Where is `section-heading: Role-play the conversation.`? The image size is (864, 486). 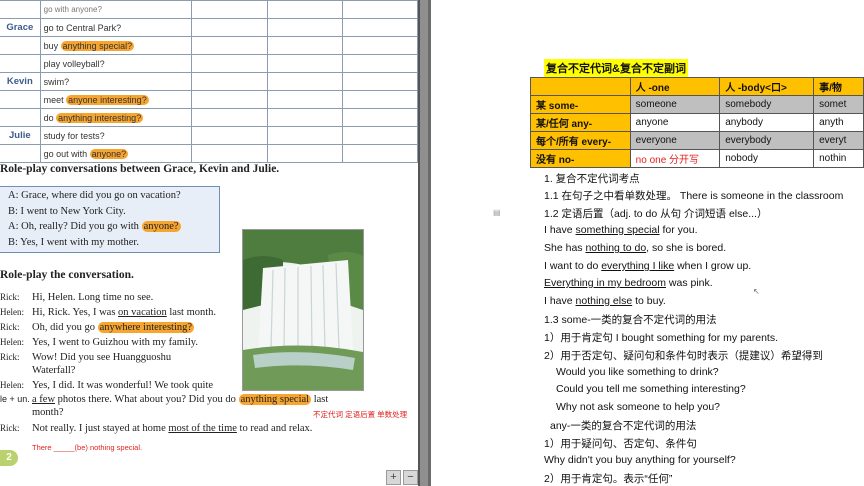
section-heading: Role-play the conversation. is located at coordinates (67, 275).